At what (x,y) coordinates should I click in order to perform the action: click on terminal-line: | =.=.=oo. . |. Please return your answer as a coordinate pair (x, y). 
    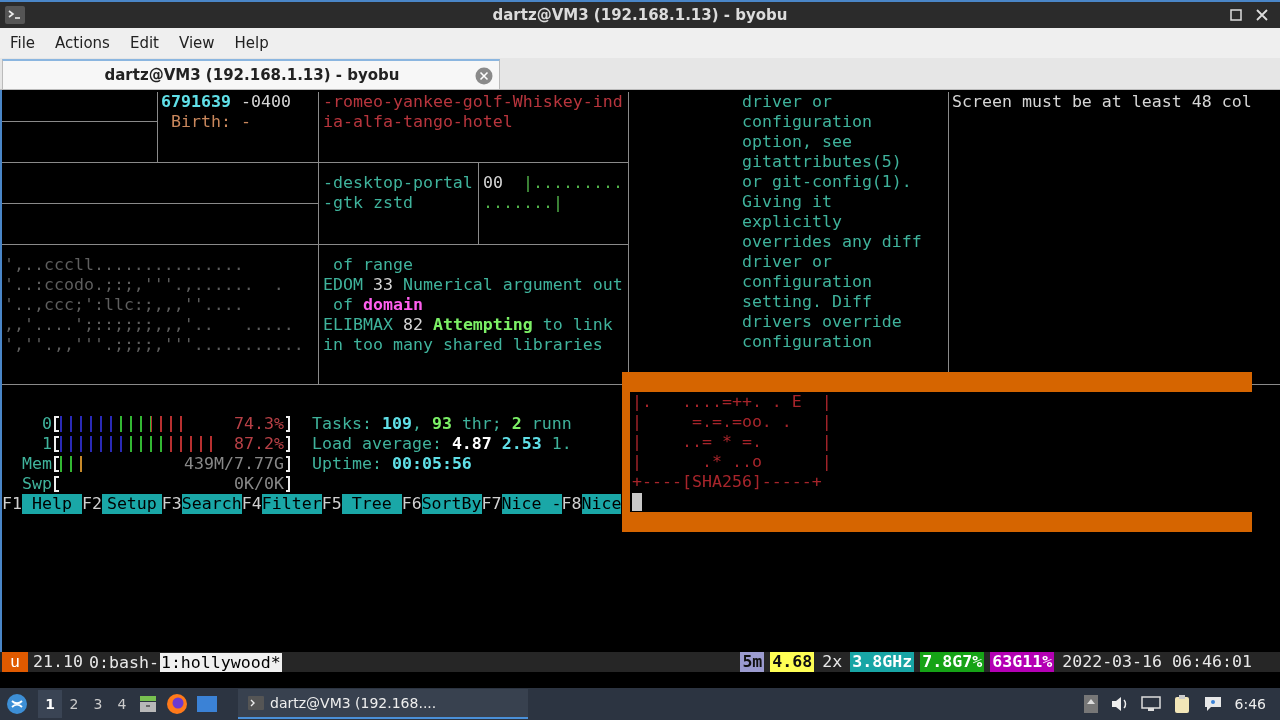
    Looking at the image, I should click on (732, 422).